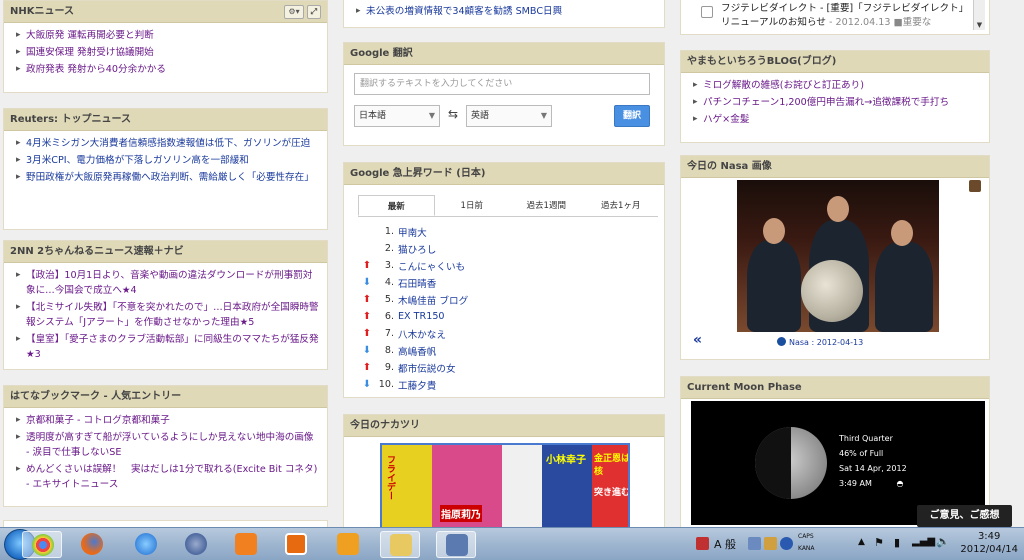  Describe the element at coordinates (498, 265) in the screenshot. I see `trend-row: ⬆ 3. こんにゃくいも` at that location.